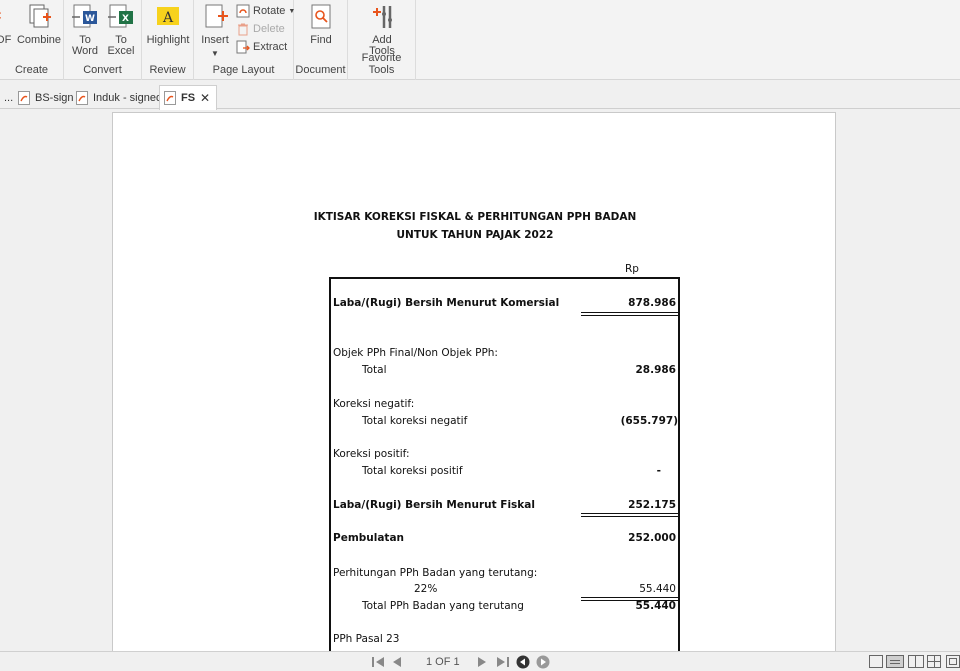 Image resolution: width=960 pixels, height=671 pixels. I want to click on currency-label: Rp, so click(632, 269).